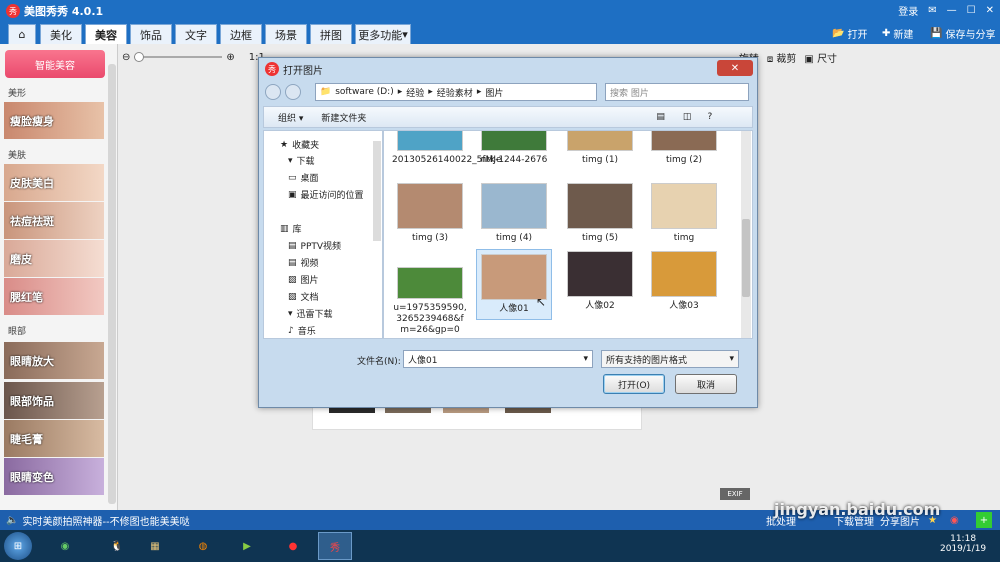  Describe the element at coordinates (54, 220) in the screenshot. I see `tool-card: 祛痘祛斑` at that location.